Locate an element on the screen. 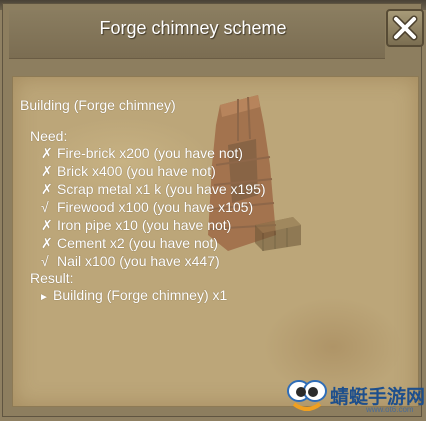  requirement-text: Nail x100 (you have x447) is located at coordinates (138, 261).